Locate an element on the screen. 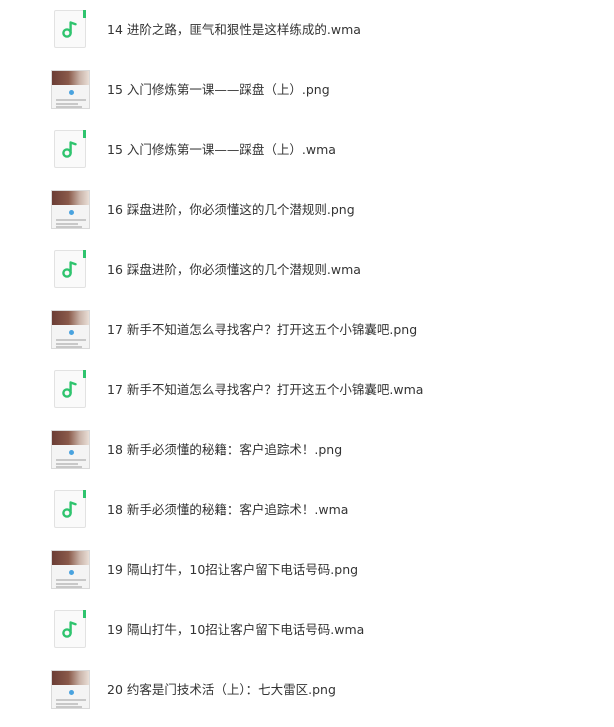 The height and width of the screenshot is (727, 614). file-item-png: 18 新手必须懂的秘籍：客户追踪术！.png is located at coordinates (307, 450).